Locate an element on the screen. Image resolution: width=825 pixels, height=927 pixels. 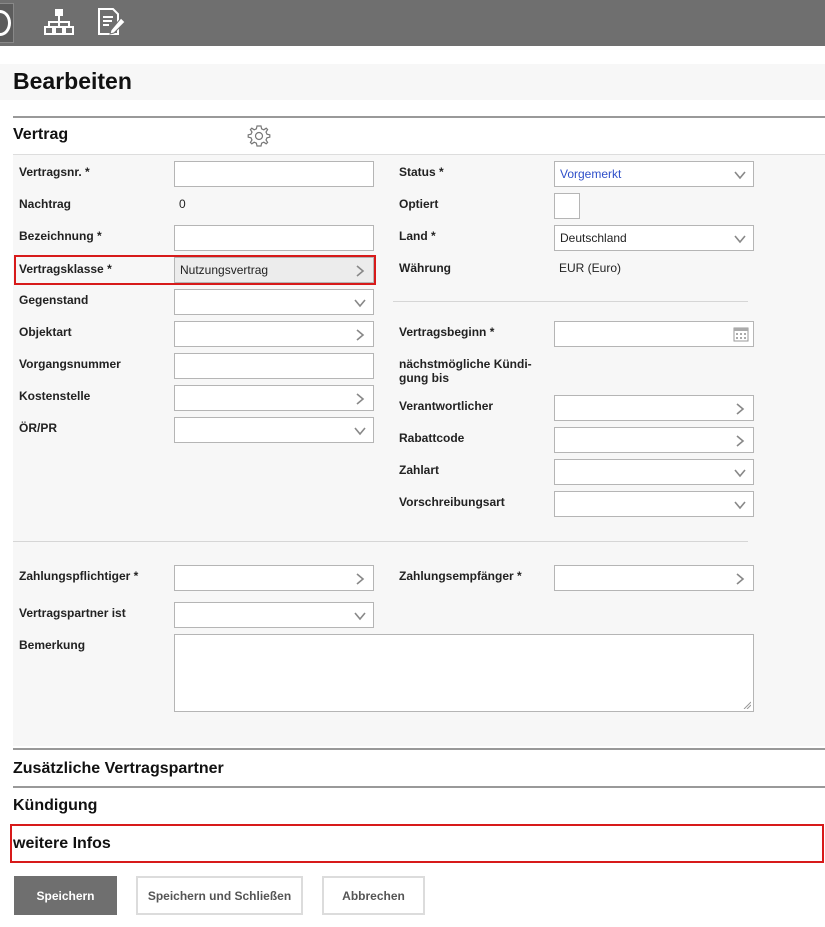
vertragsnr-label: Vertragsnr. * is located at coordinates (54, 172).